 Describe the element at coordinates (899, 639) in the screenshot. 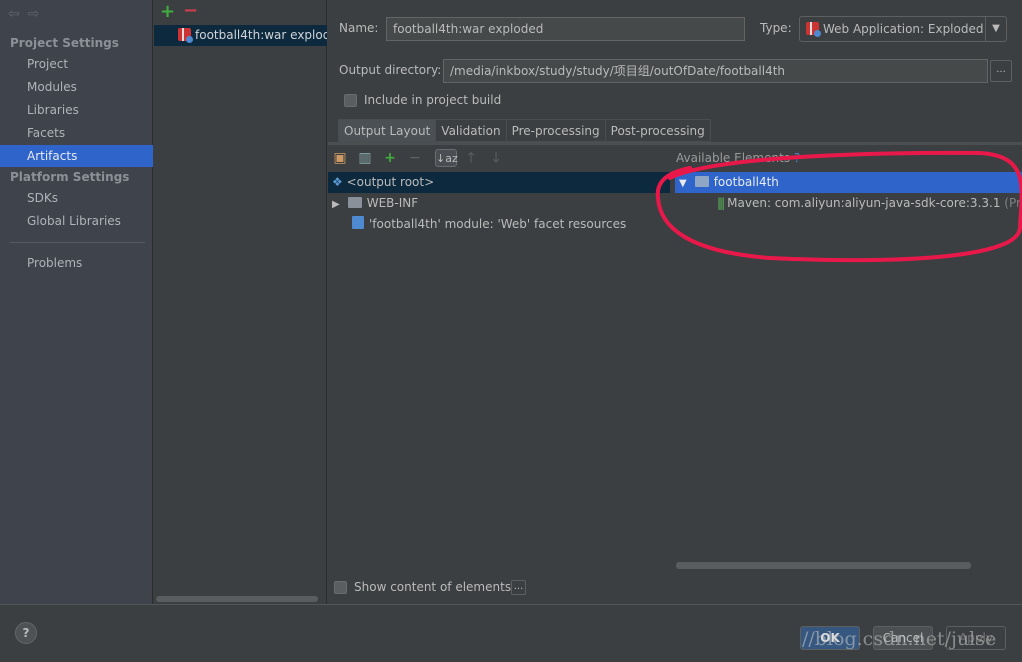

I see `watermark: //blog.csdn.net/julse` at that location.